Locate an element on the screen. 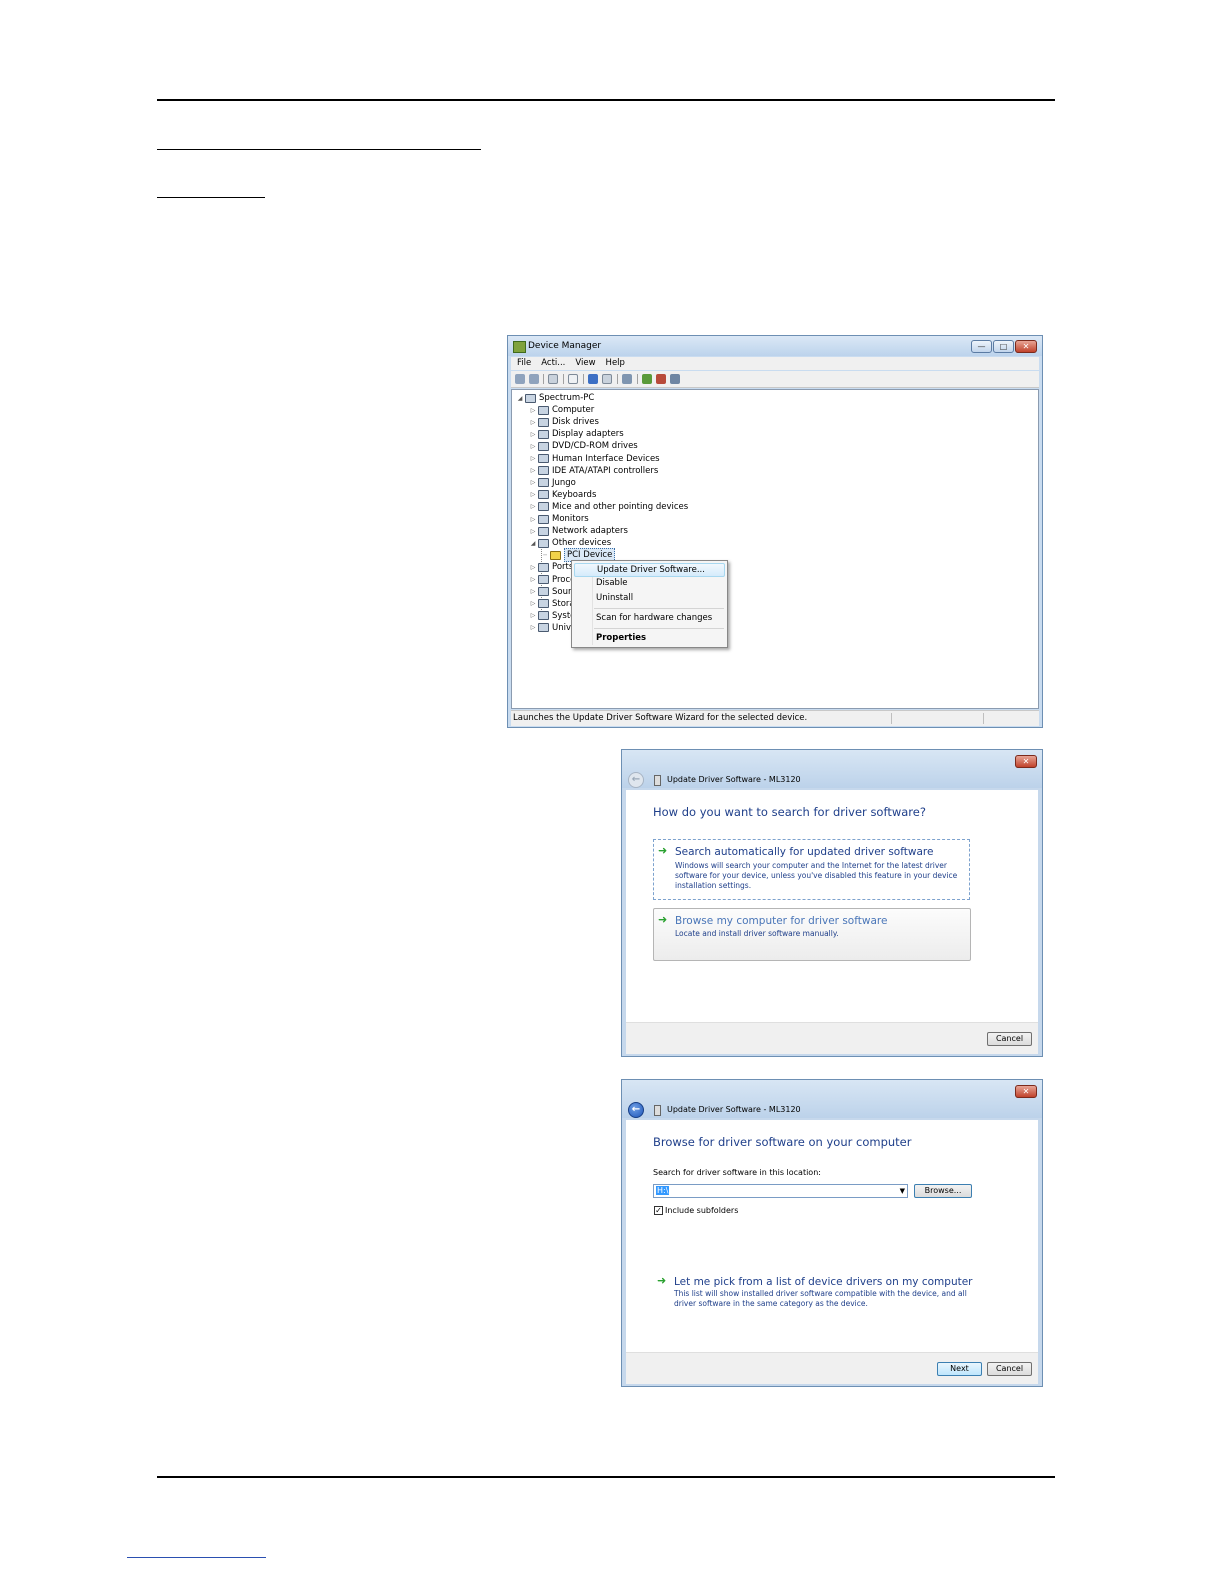  tree-node: ◢ Spectrum-PC is located at coordinates (555, 398).